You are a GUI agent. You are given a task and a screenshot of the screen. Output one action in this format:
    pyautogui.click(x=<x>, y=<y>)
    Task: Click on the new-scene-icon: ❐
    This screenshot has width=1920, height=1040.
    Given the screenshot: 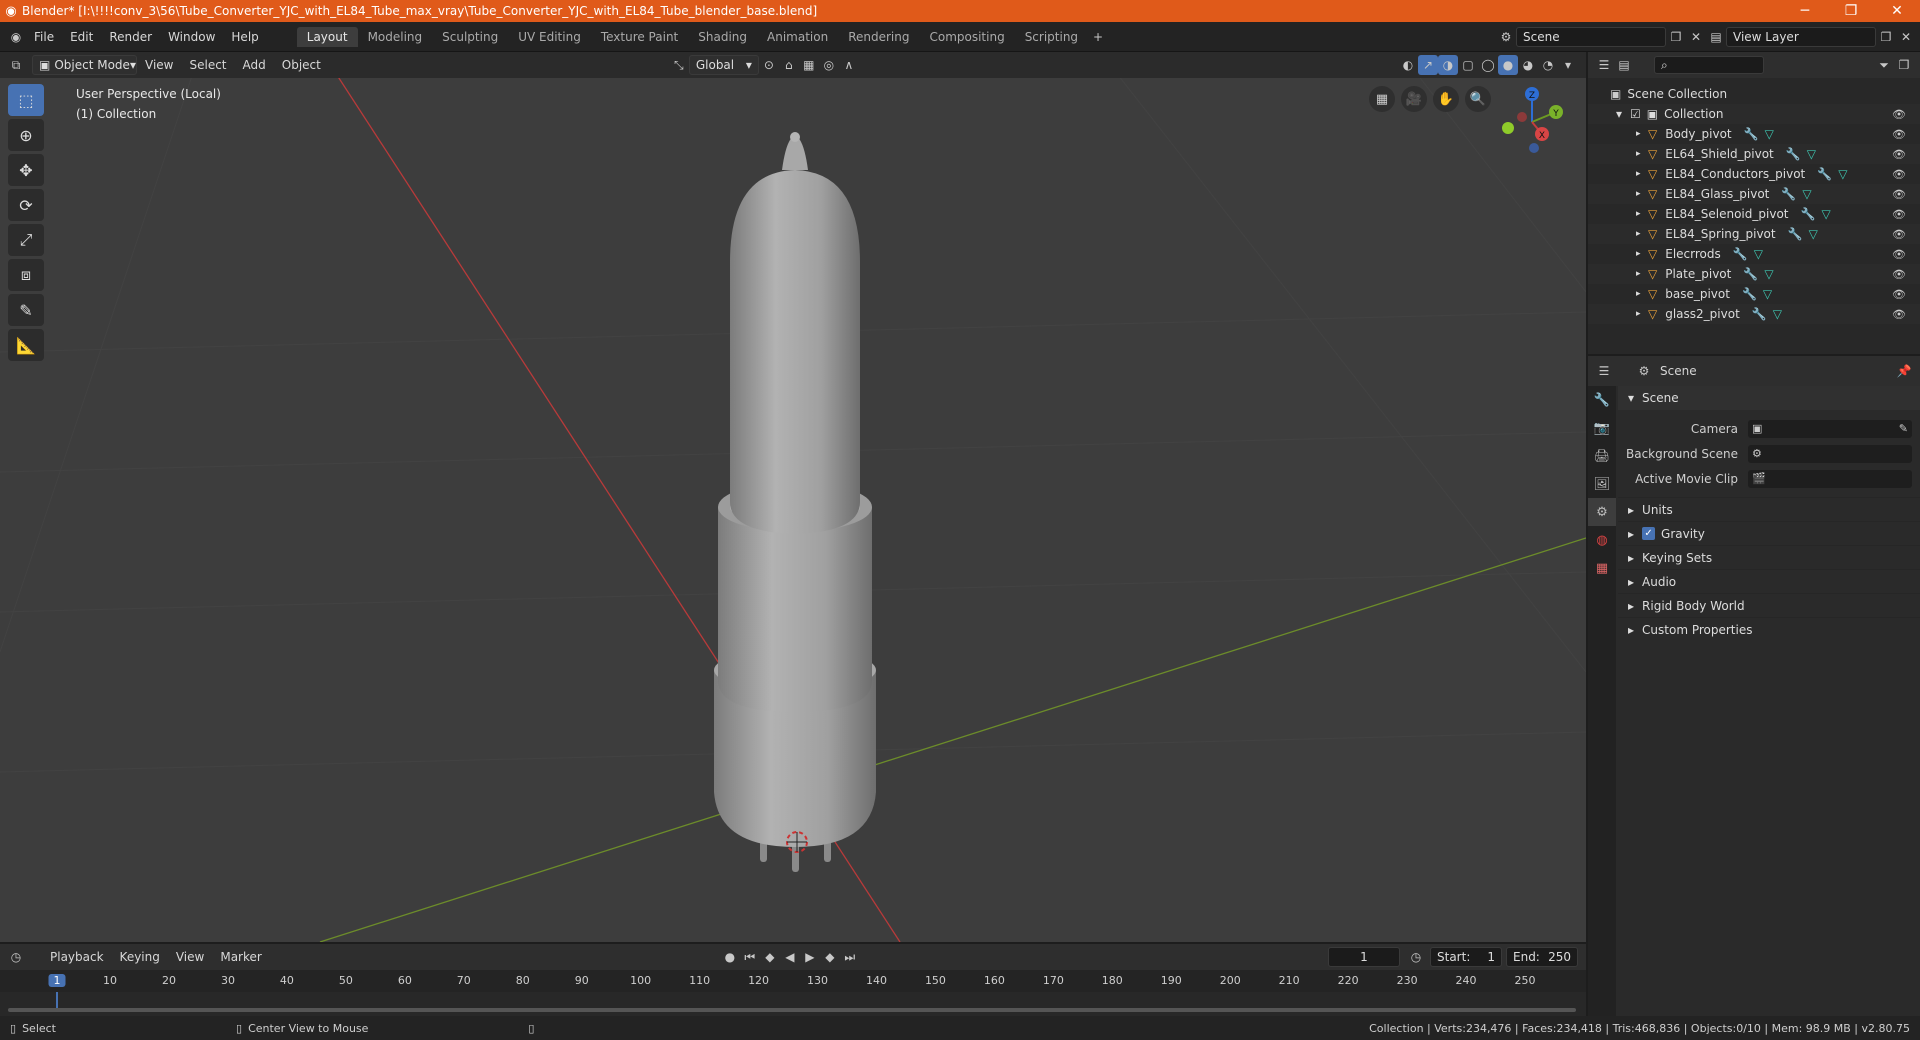 What is the action you would take?
    pyautogui.click(x=1676, y=37)
    